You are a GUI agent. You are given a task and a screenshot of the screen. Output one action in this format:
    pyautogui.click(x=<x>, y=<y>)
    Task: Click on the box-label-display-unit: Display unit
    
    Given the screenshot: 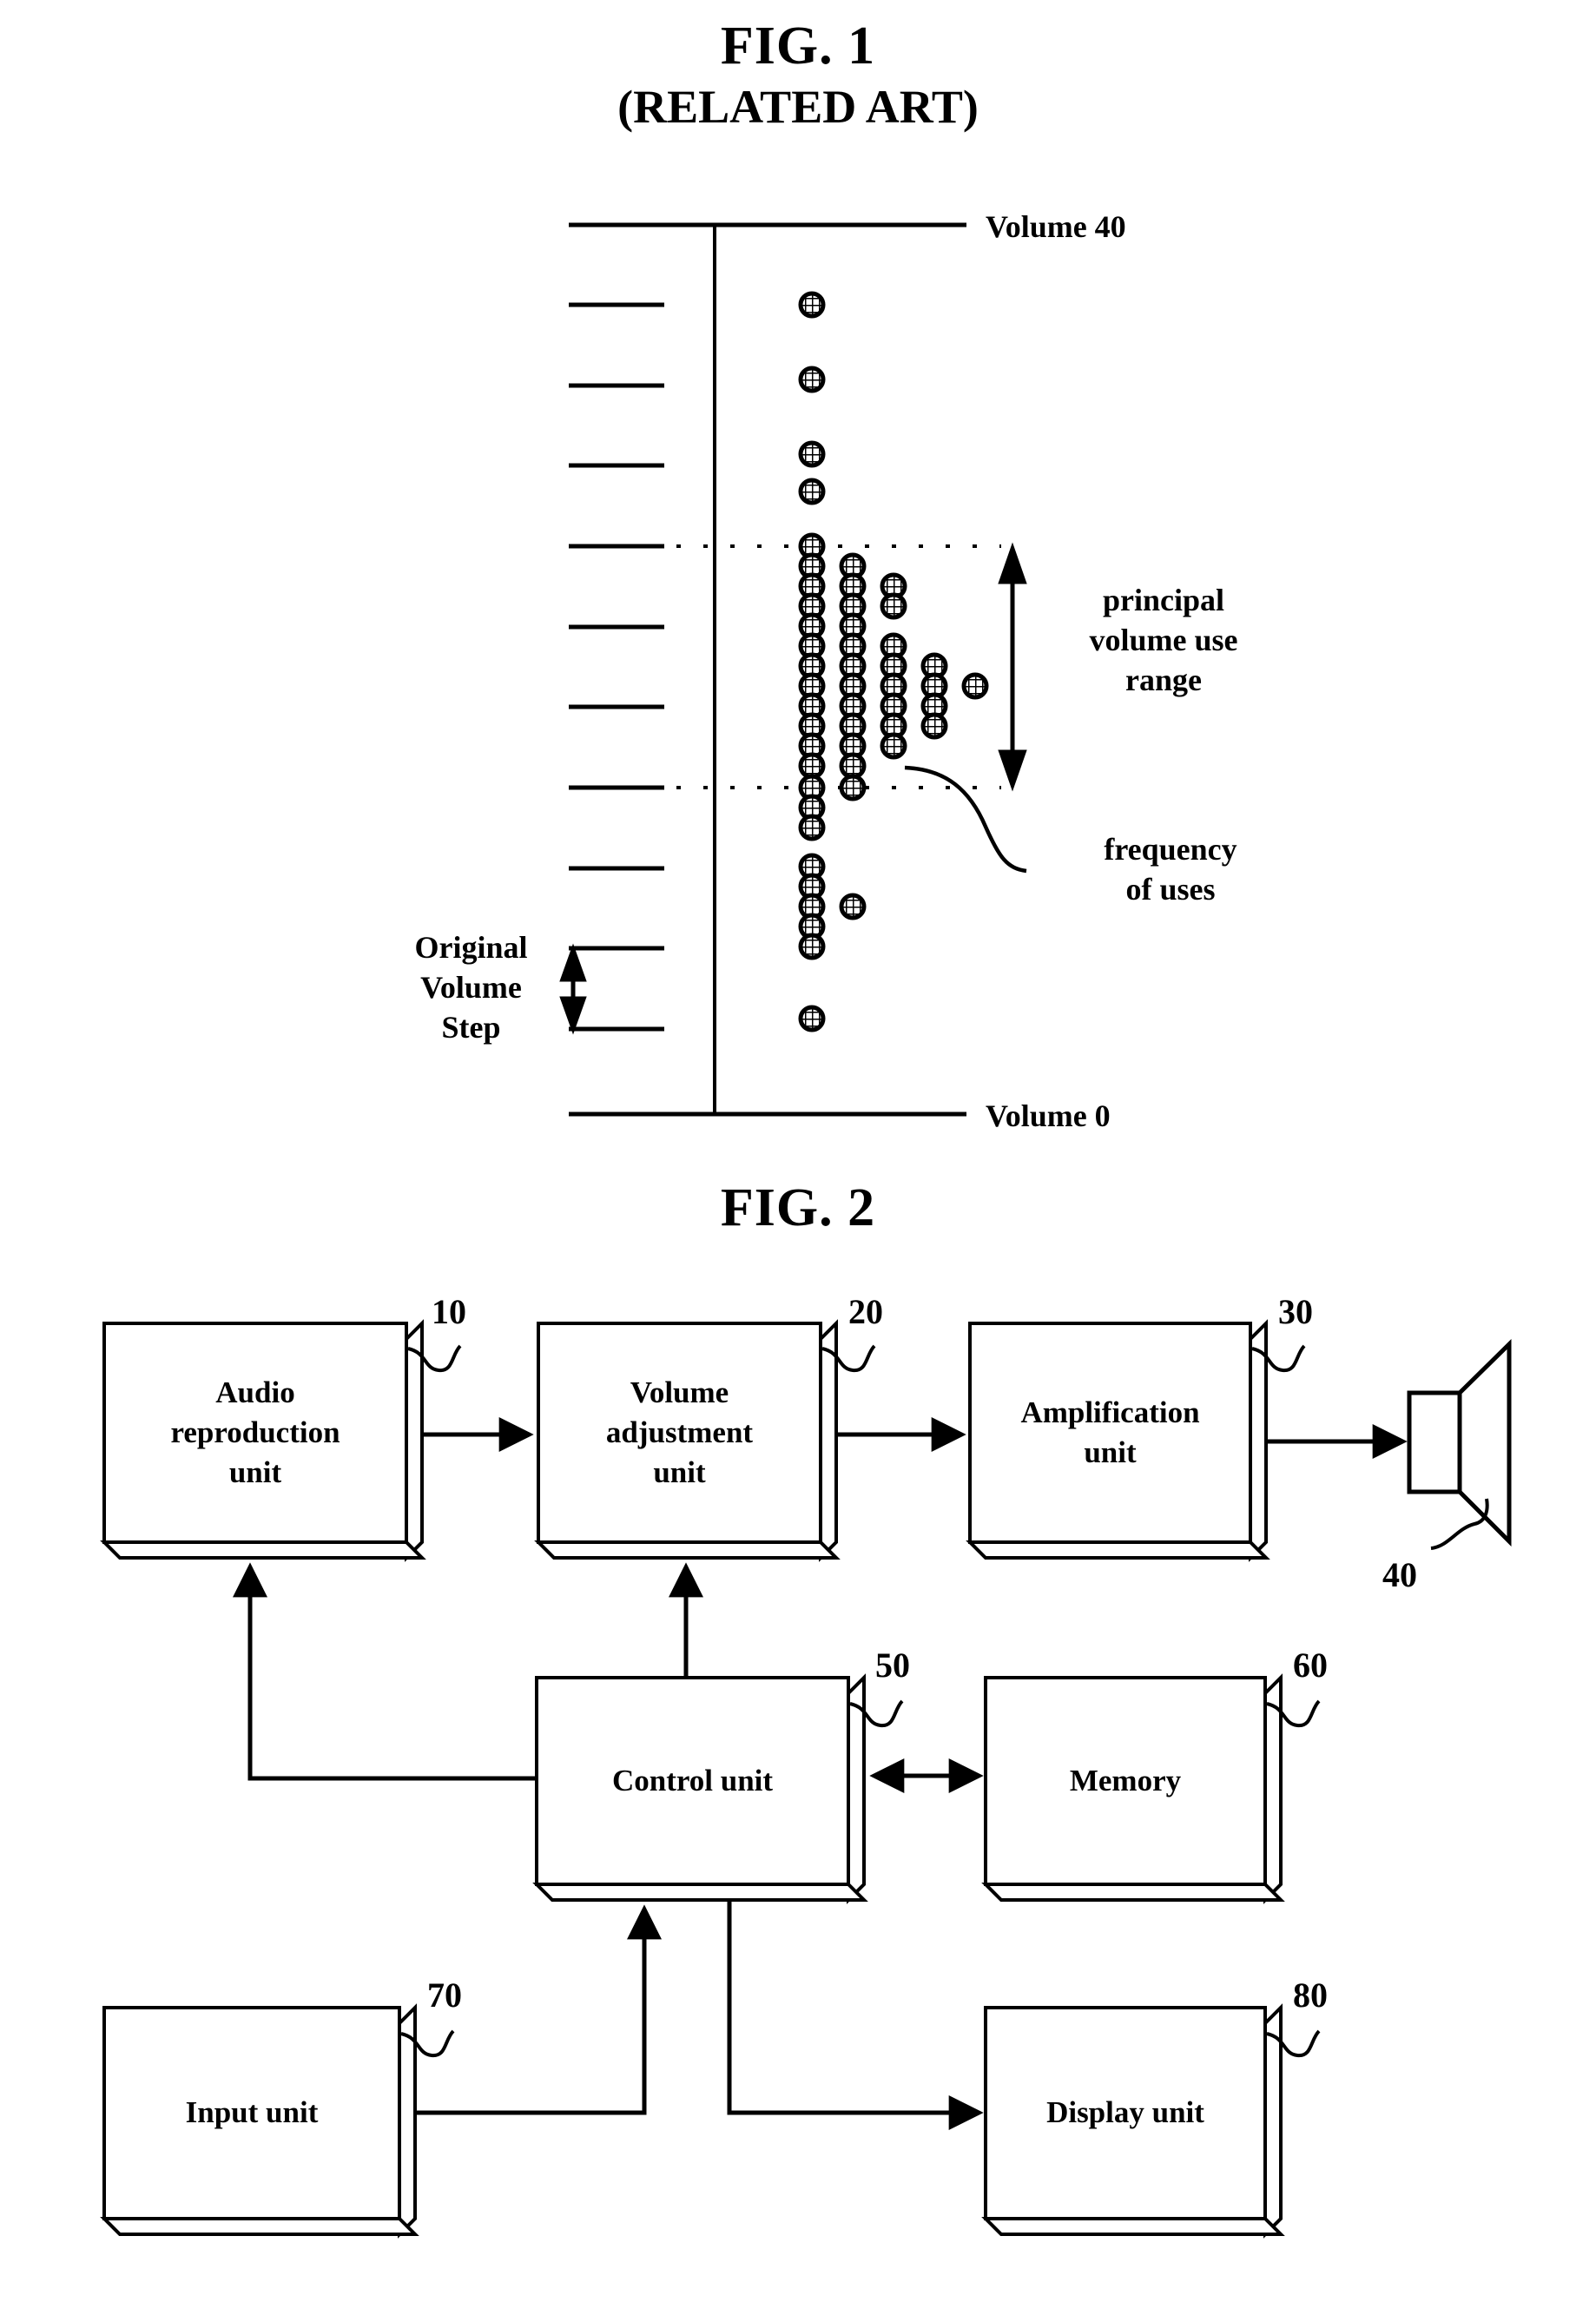 What is the action you would take?
    pyautogui.click(x=1125, y=2112)
    